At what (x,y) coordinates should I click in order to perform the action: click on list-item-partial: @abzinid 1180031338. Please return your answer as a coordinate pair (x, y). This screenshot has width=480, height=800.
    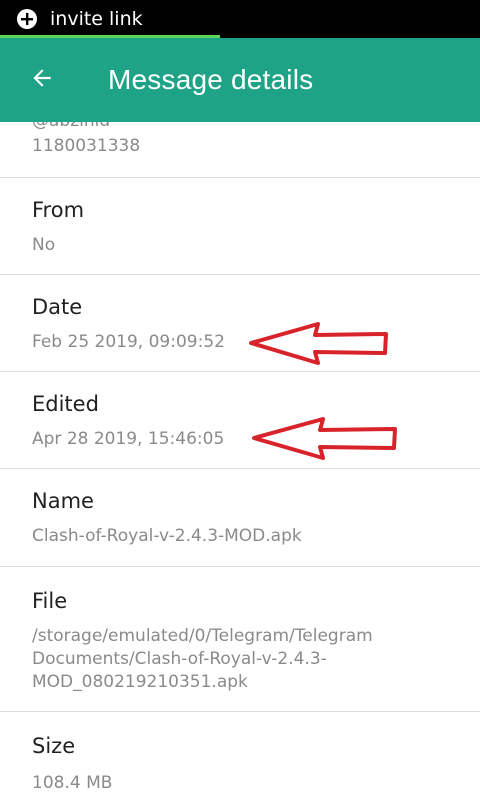
    Looking at the image, I should click on (240, 150).